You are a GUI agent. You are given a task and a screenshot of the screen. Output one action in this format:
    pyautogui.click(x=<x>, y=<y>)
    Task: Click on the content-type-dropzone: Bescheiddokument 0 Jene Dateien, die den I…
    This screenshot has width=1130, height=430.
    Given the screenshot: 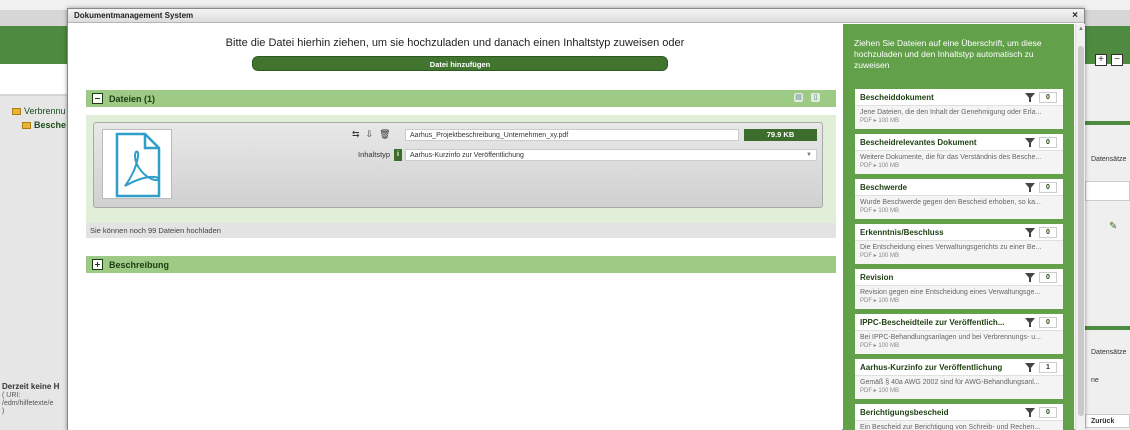 What is the action you would take?
    pyautogui.click(x=959, y=109)
    